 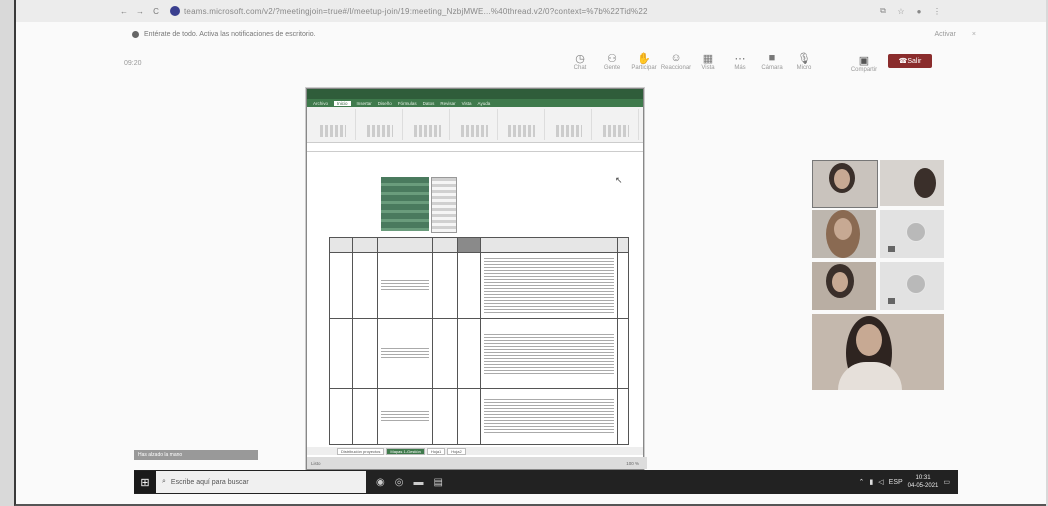 What do you see at coordinates (883, 11) in the screenshot?
I see `extensions-icon: ⧉` at bounding box center [883, 11].